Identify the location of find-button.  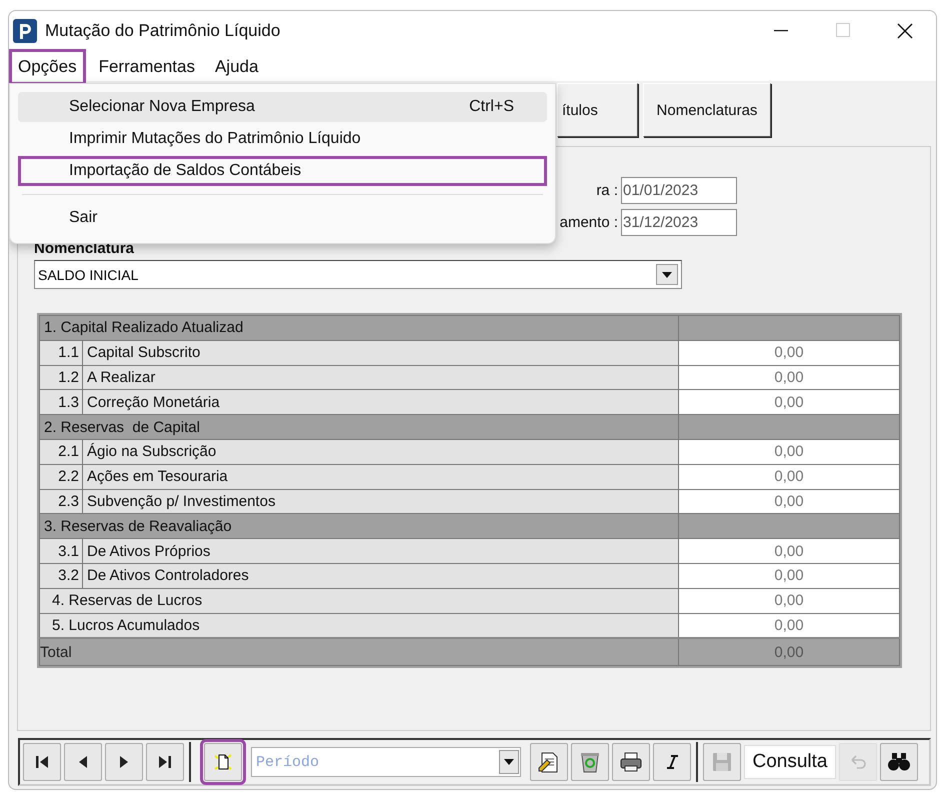
(899, 762).